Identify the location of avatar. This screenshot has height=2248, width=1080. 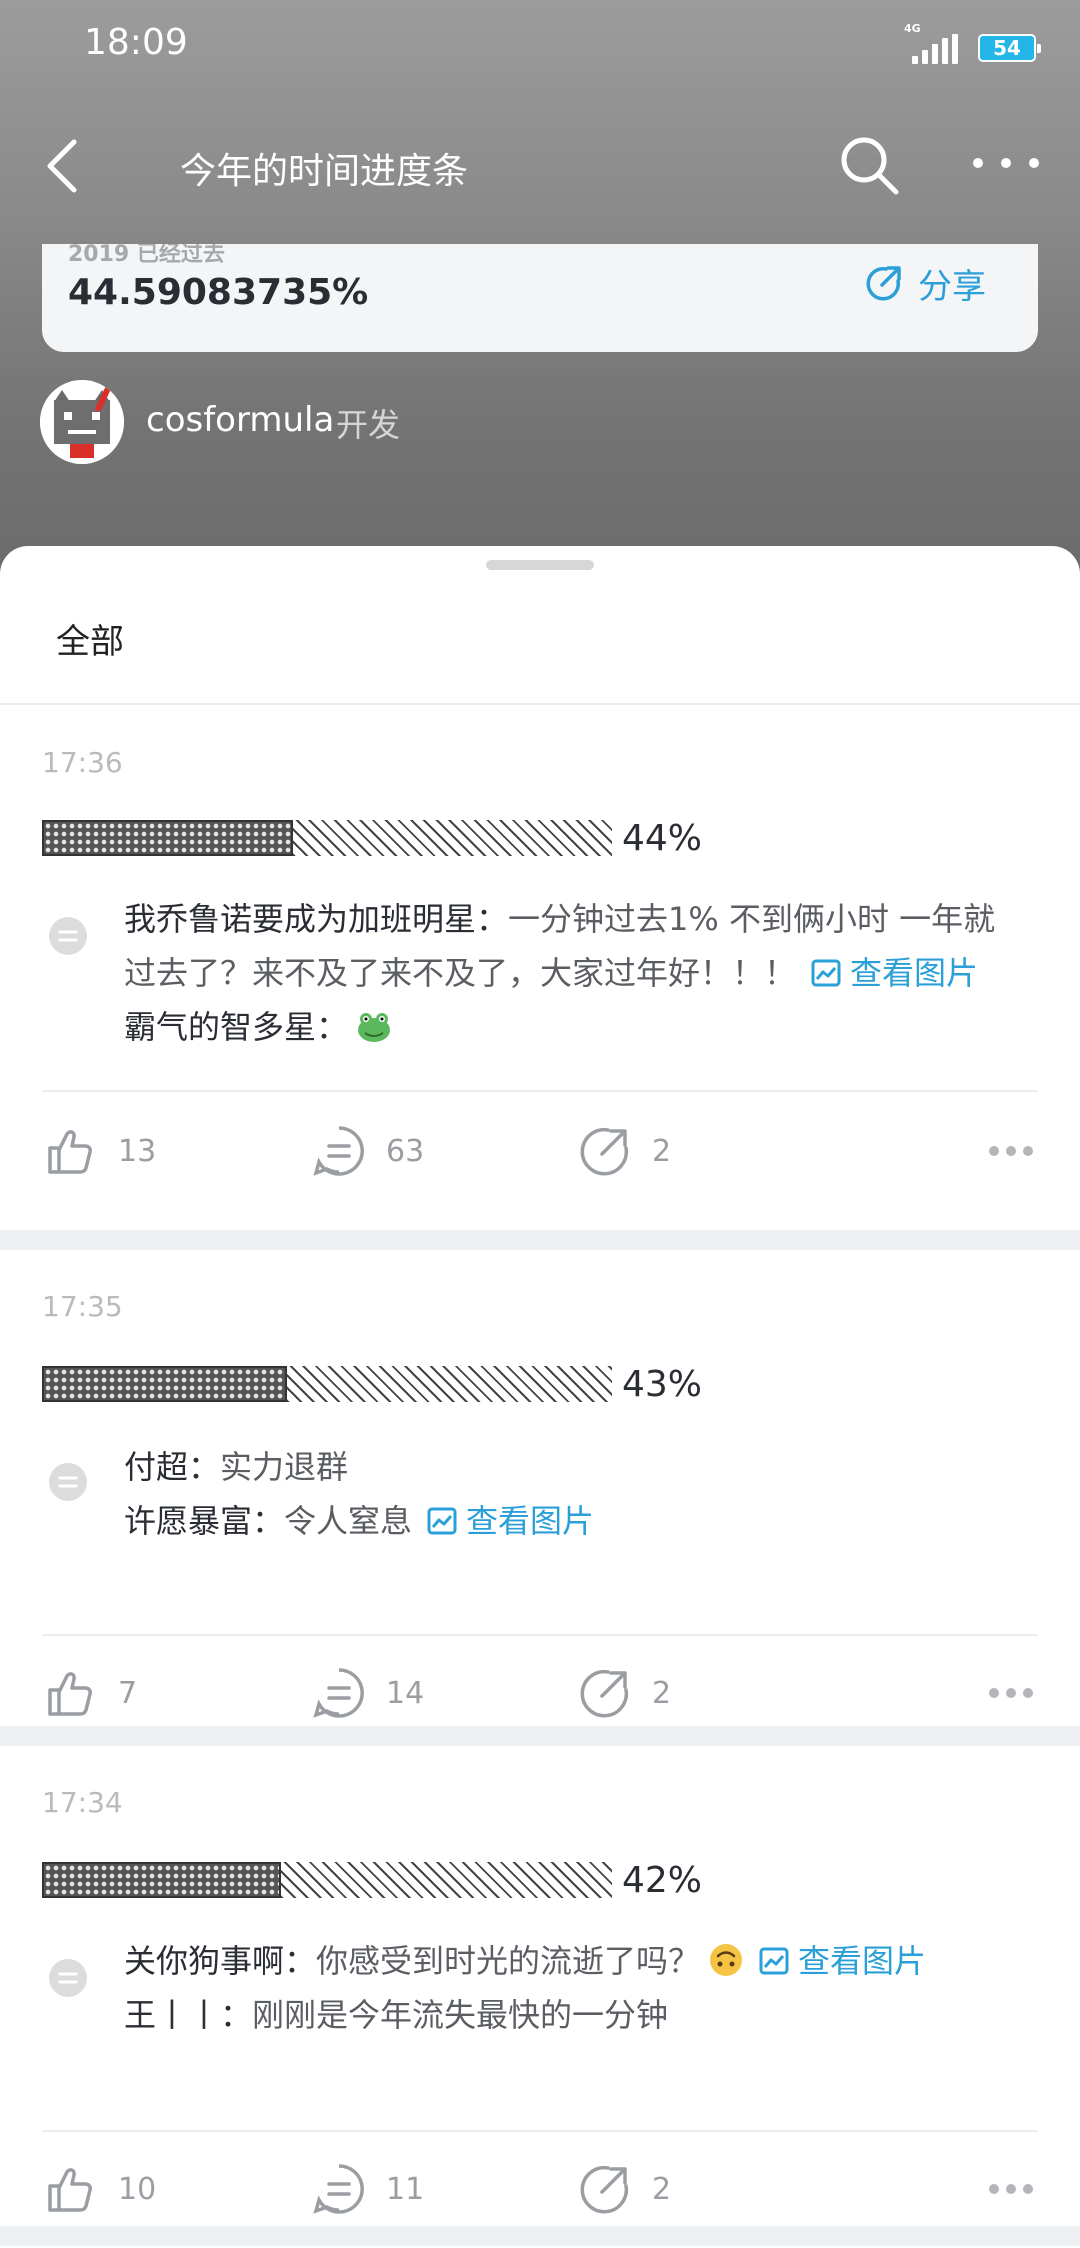
(82, 422).